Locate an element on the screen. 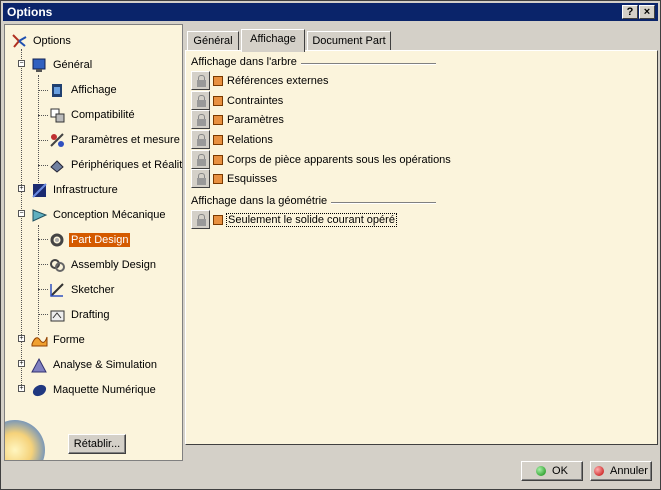 The width and height of the screenshot is (661, 490). cancel-button: Annuler is located at coordinates (621, 471).